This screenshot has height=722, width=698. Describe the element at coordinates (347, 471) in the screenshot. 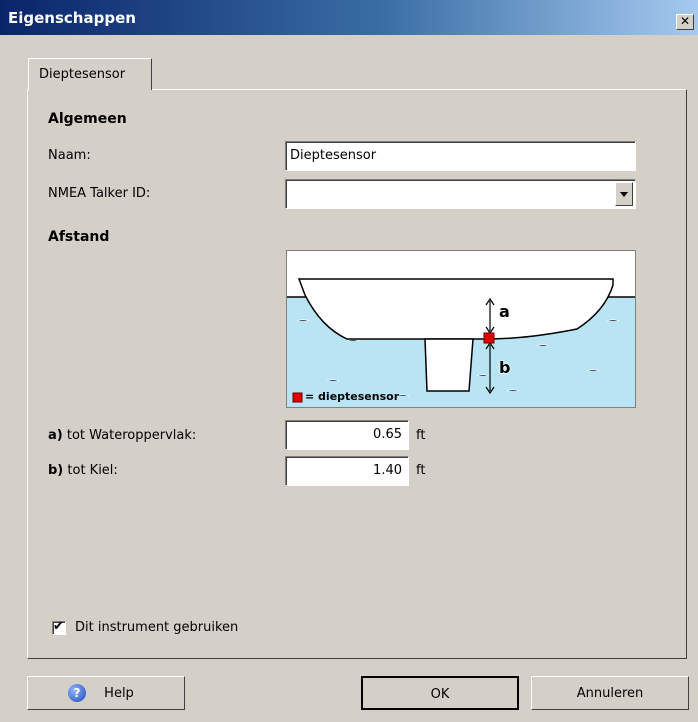

I see `keel-distance-field: 1.40` at that location.